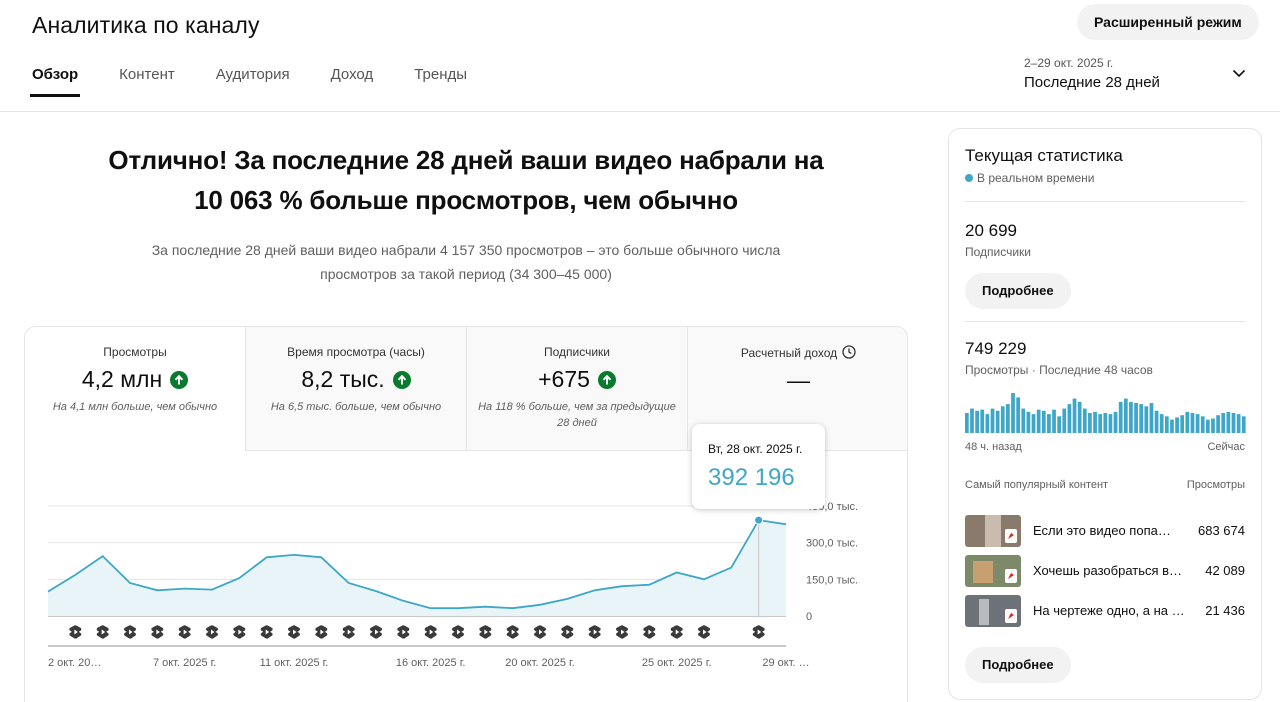  Describe the element at coordinates (1105, 321) in the screenshot. I see `divider` at that location.